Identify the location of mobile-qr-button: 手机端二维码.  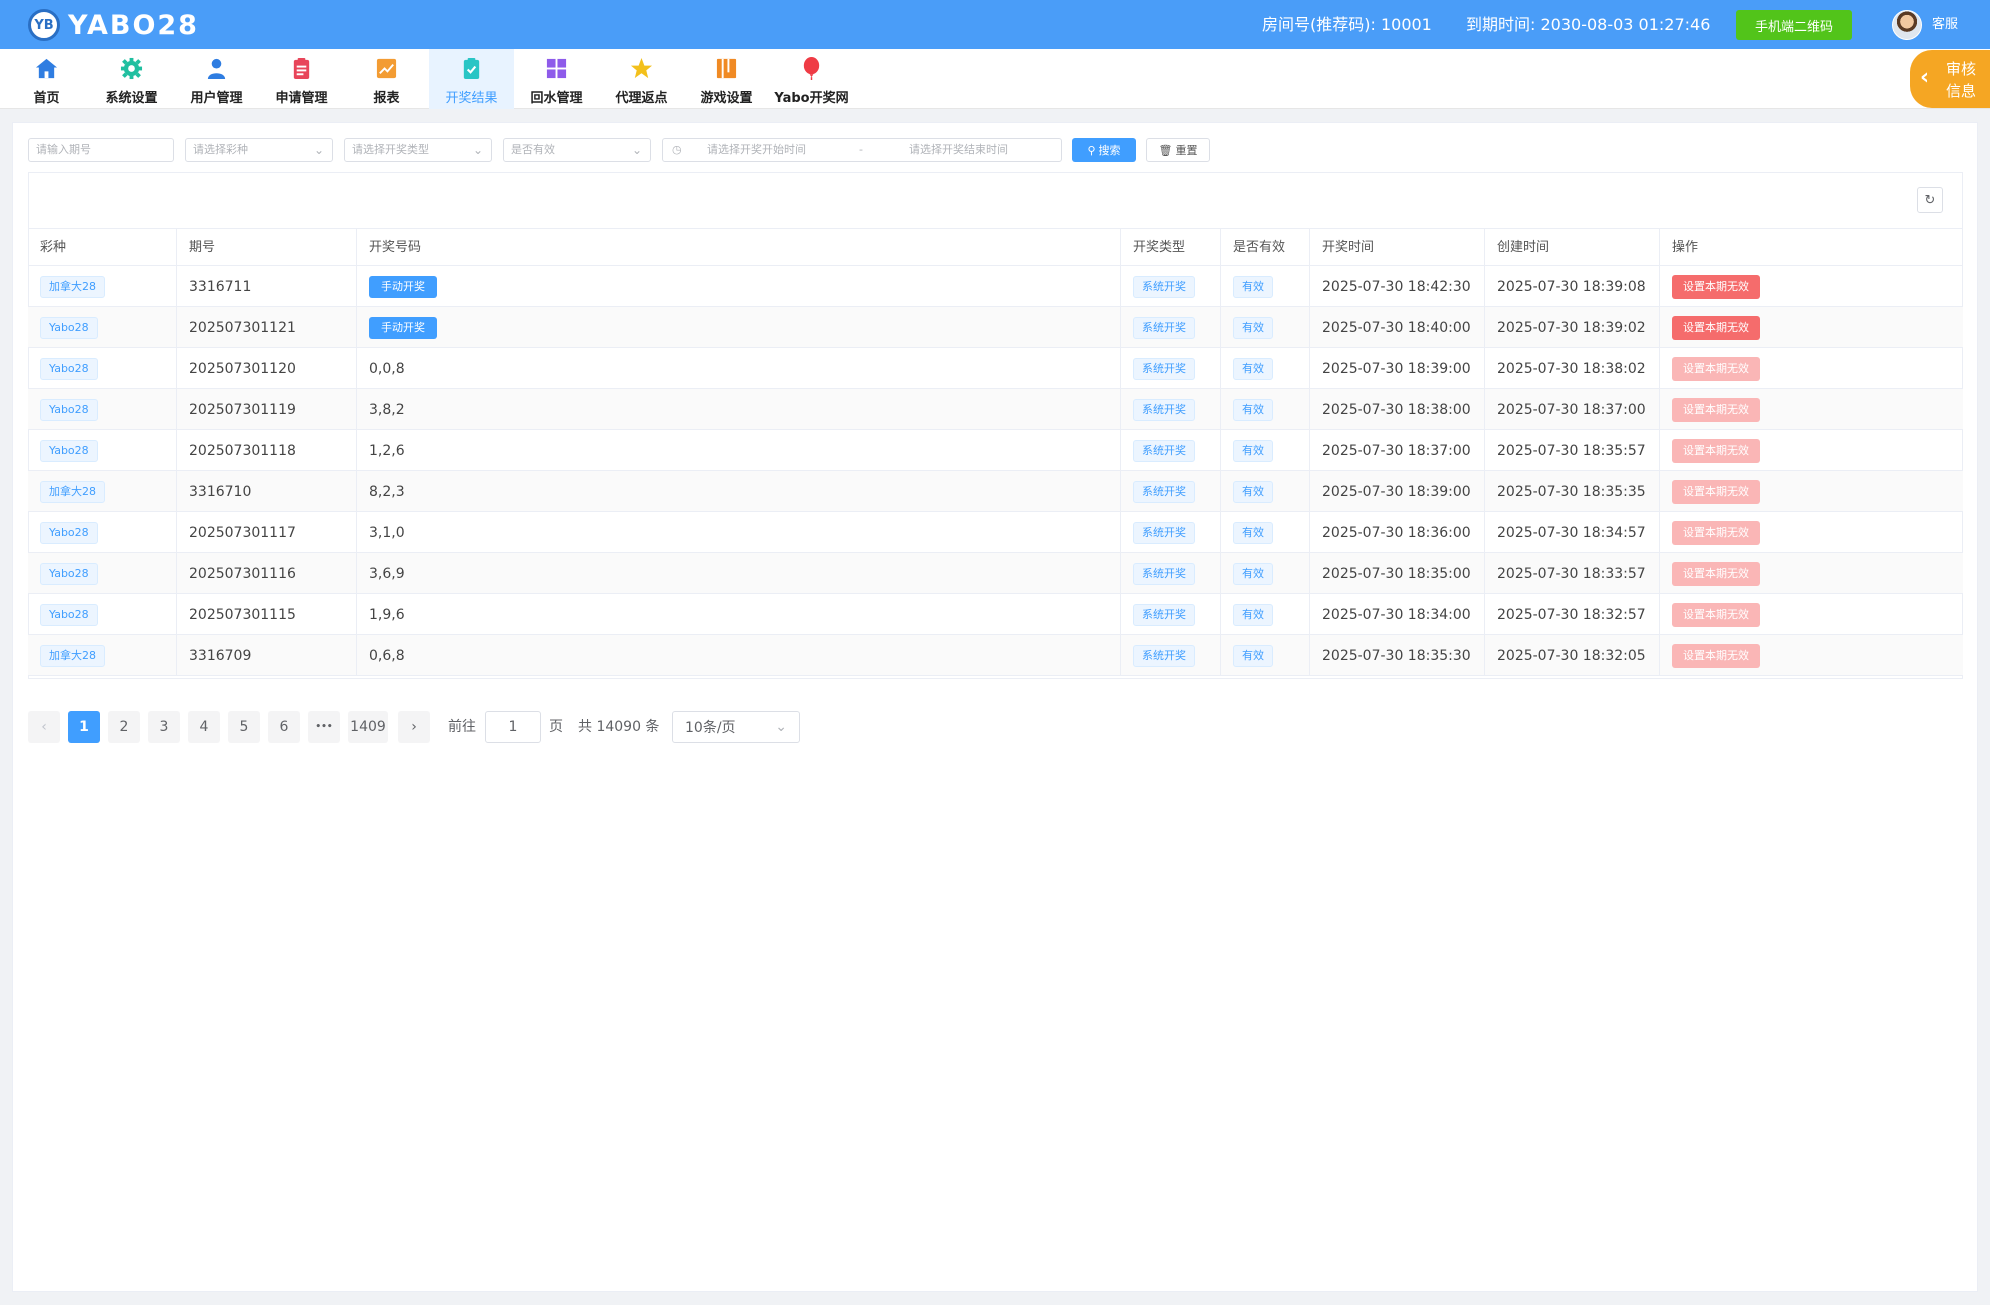
(1794, 25).